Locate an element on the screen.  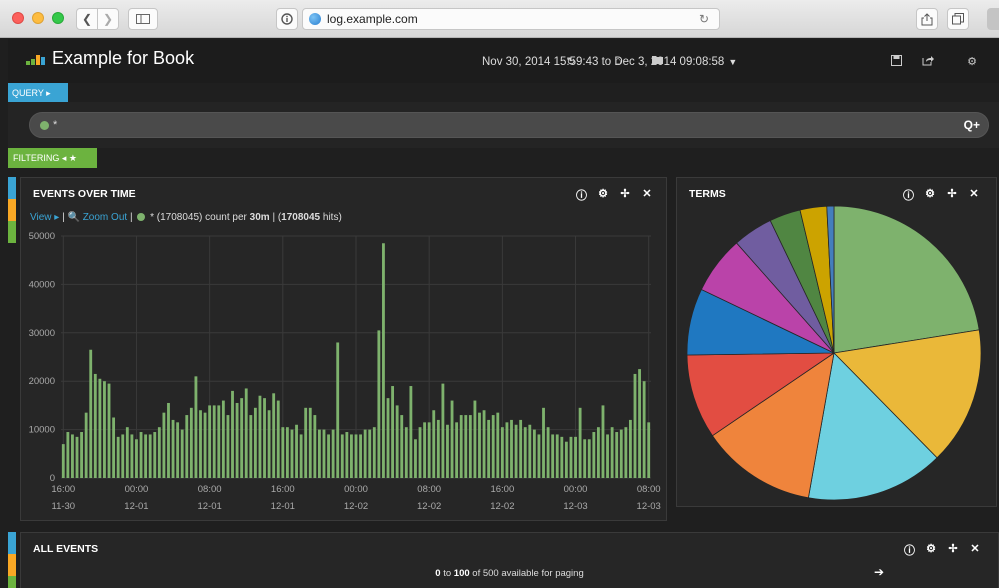
search-add-icon: Q+ is located at coordinates (972, 125).